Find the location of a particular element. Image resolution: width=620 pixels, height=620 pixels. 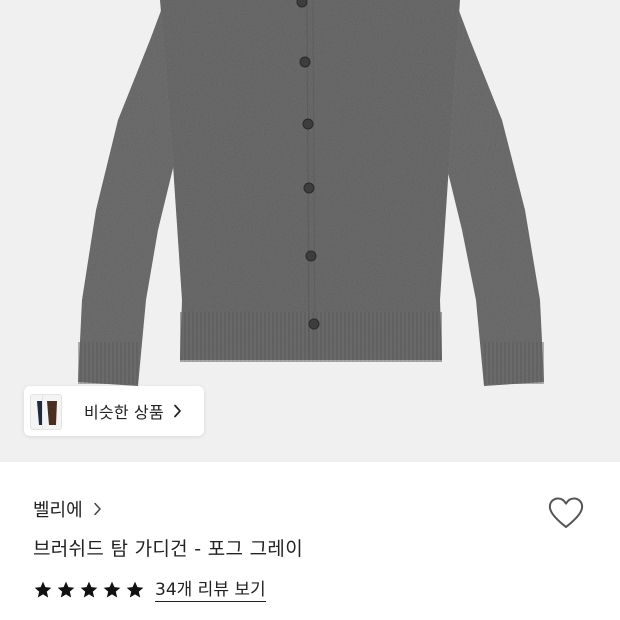

similar-product-thumbnail is located at coordinates (52, 412).